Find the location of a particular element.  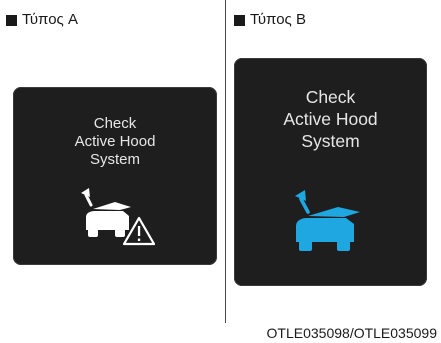

panel-a-label-text: Τύπος A is located at coordinates (50, 19).